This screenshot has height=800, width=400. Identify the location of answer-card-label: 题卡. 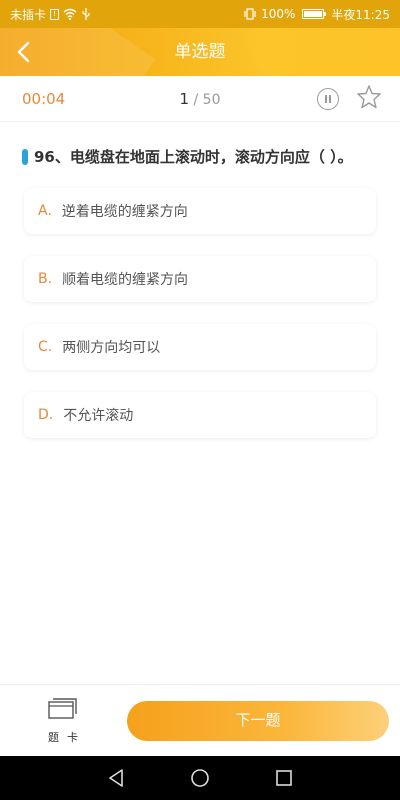
(67, 737).